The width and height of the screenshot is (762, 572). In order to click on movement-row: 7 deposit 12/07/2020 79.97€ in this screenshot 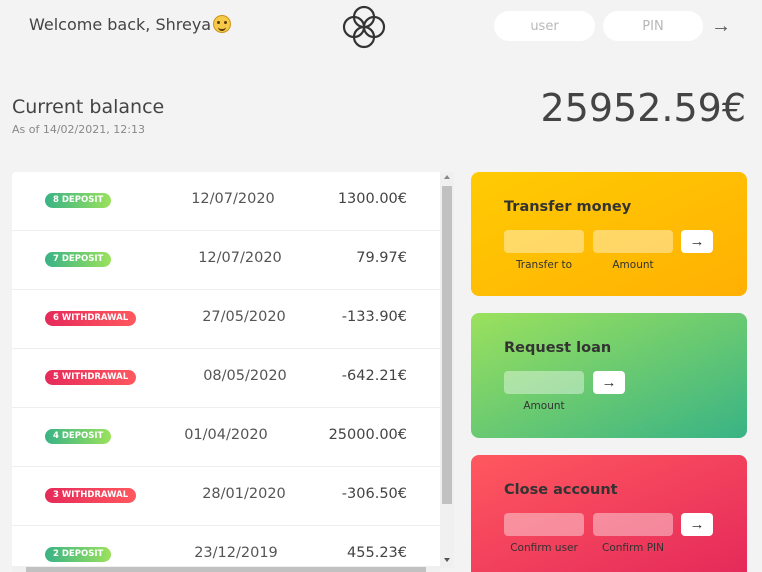, I will do `click(226, 260)`.